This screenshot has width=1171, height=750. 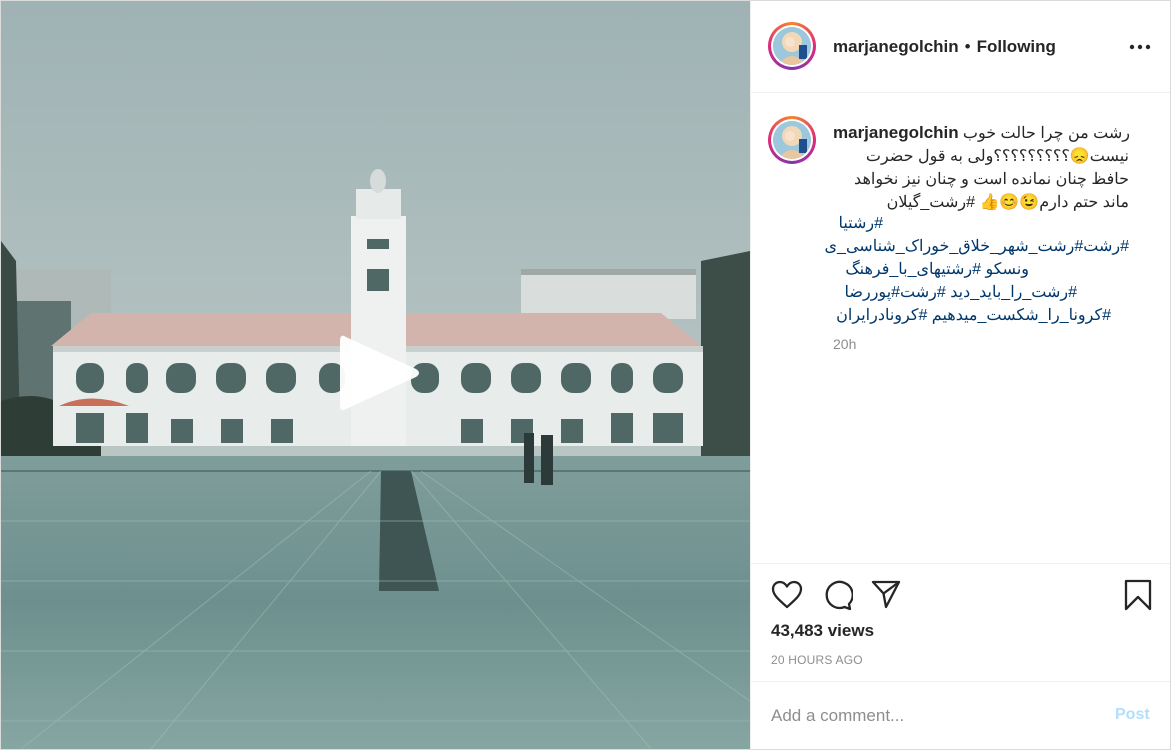 I want to click on hashtag-link: #رشت_را_باید_دید #رشت#پوررضا, so click(x=961, y=293).